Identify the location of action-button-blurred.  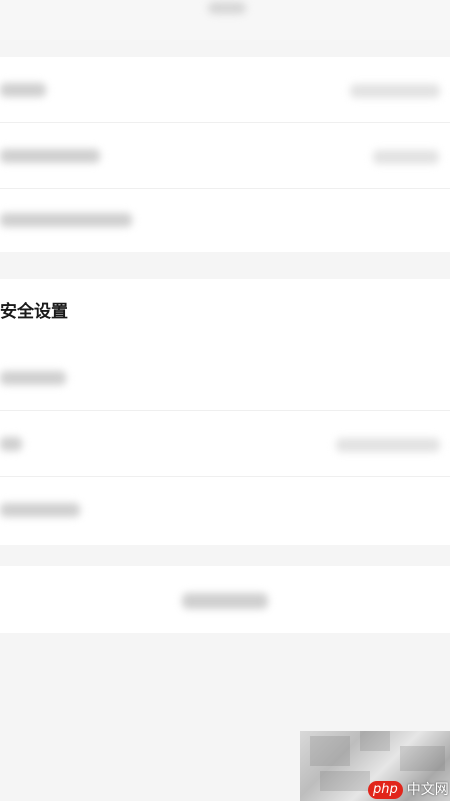
(225, 601).